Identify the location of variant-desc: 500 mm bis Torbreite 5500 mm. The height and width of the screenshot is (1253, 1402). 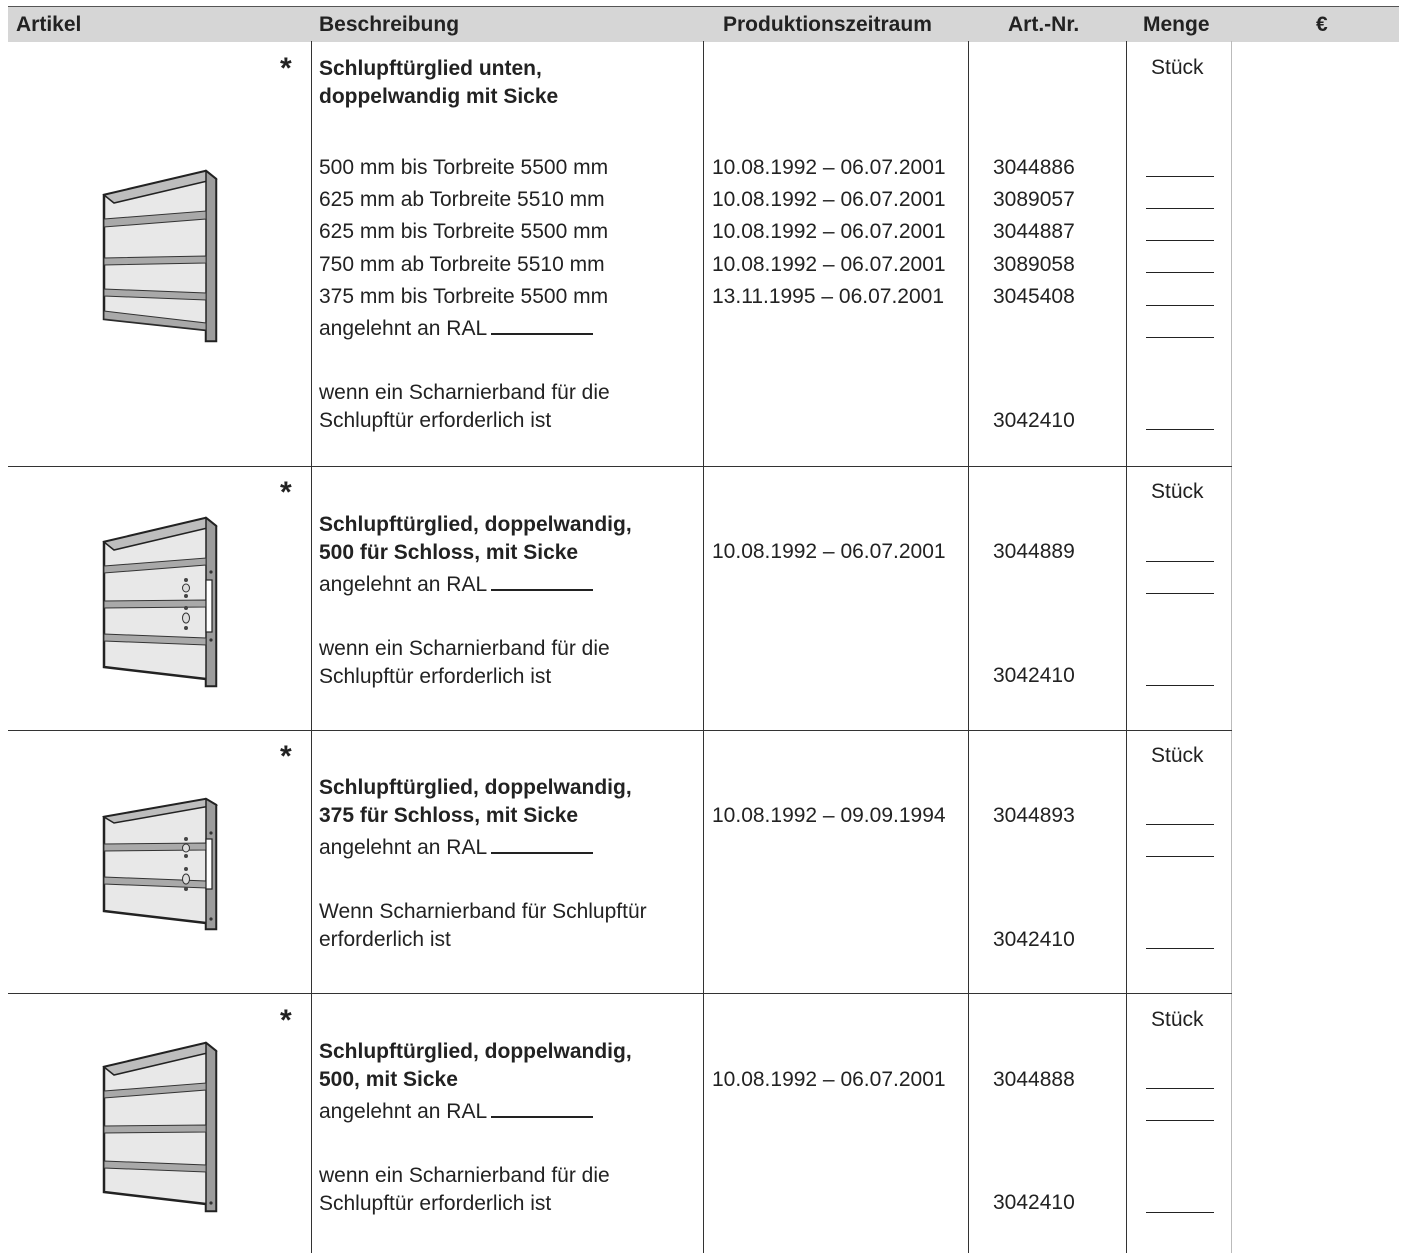
(464, 167).